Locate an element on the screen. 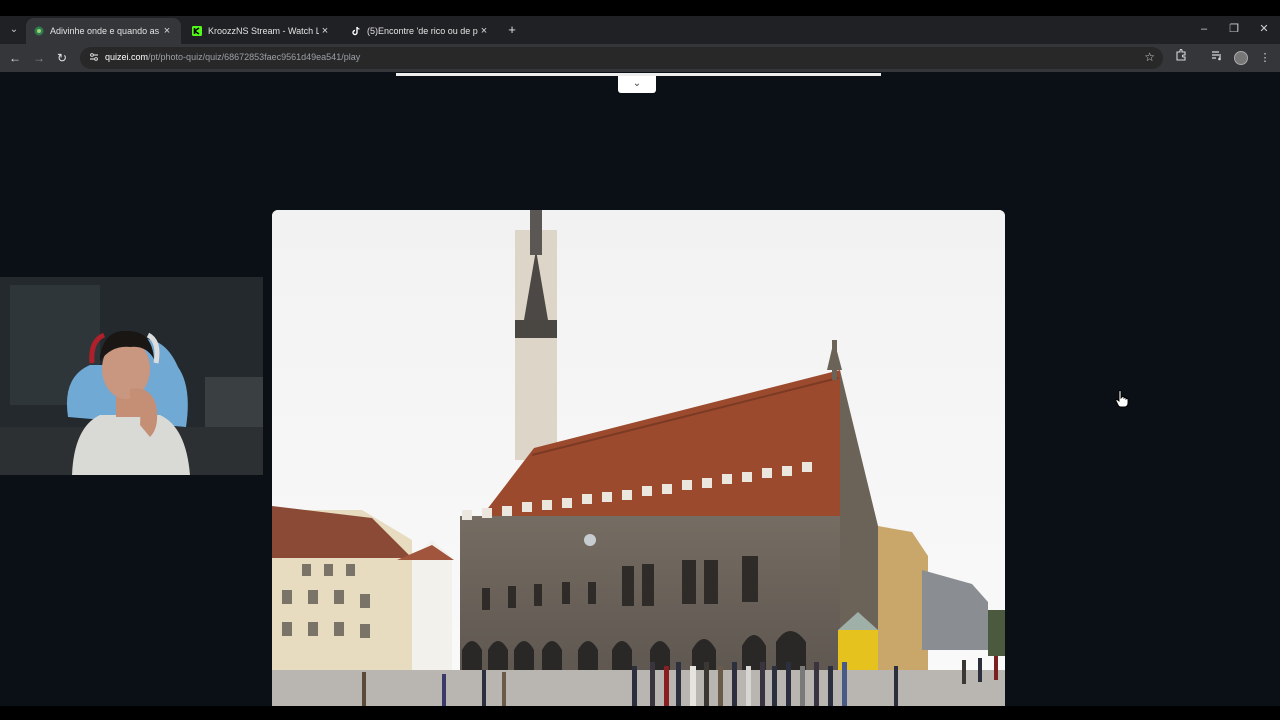 Image resolution: width=1280 pixels, height=720 pixels. extensions-puzzle-icon is located at coordinates (1181, 57).